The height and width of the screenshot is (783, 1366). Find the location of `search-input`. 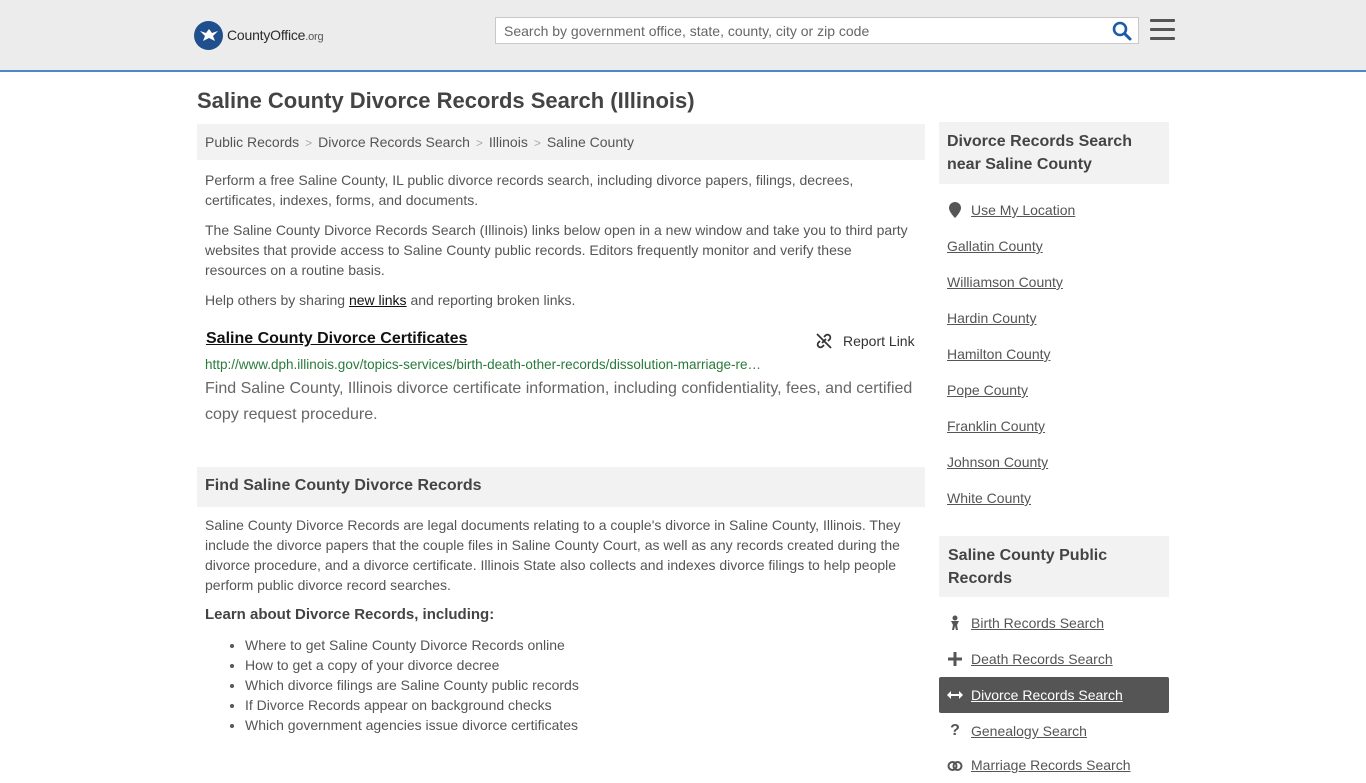

search-input is located at coordinates (800, 30).